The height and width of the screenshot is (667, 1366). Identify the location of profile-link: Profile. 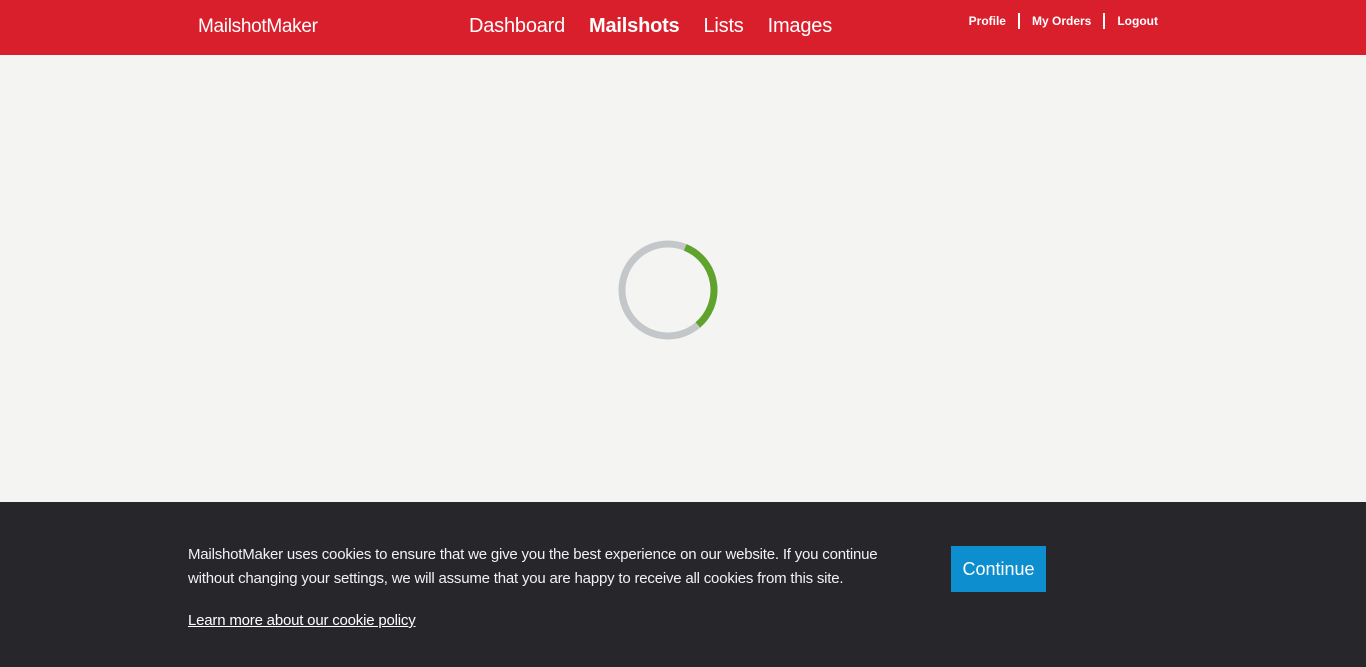
(987, 21).